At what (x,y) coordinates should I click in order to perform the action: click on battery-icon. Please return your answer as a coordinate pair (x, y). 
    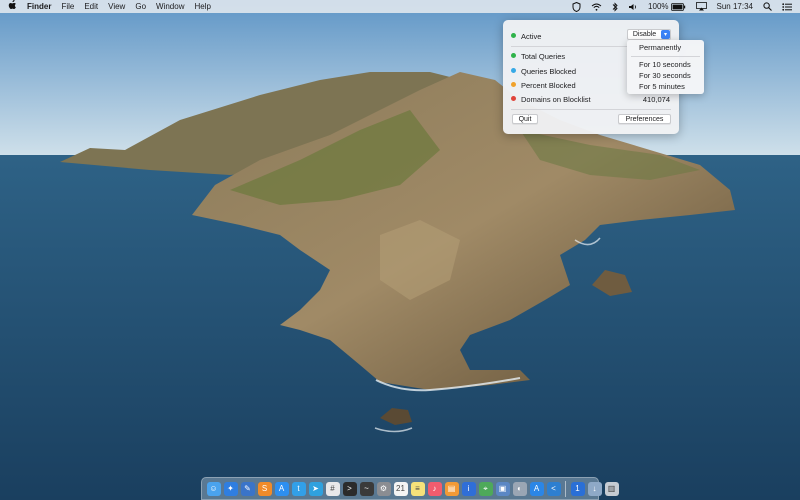
    Looking at the image, I should click on (677, 6).